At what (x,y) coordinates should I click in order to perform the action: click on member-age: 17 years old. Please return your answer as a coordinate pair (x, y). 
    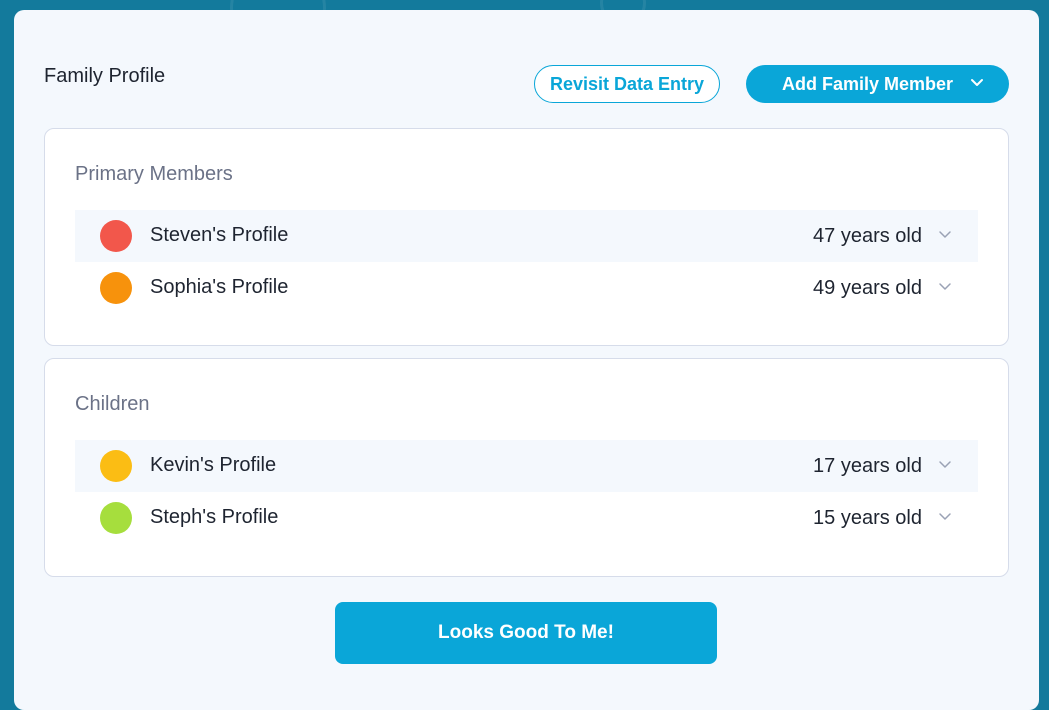
    Looking at the image, I should click on (867, 466).